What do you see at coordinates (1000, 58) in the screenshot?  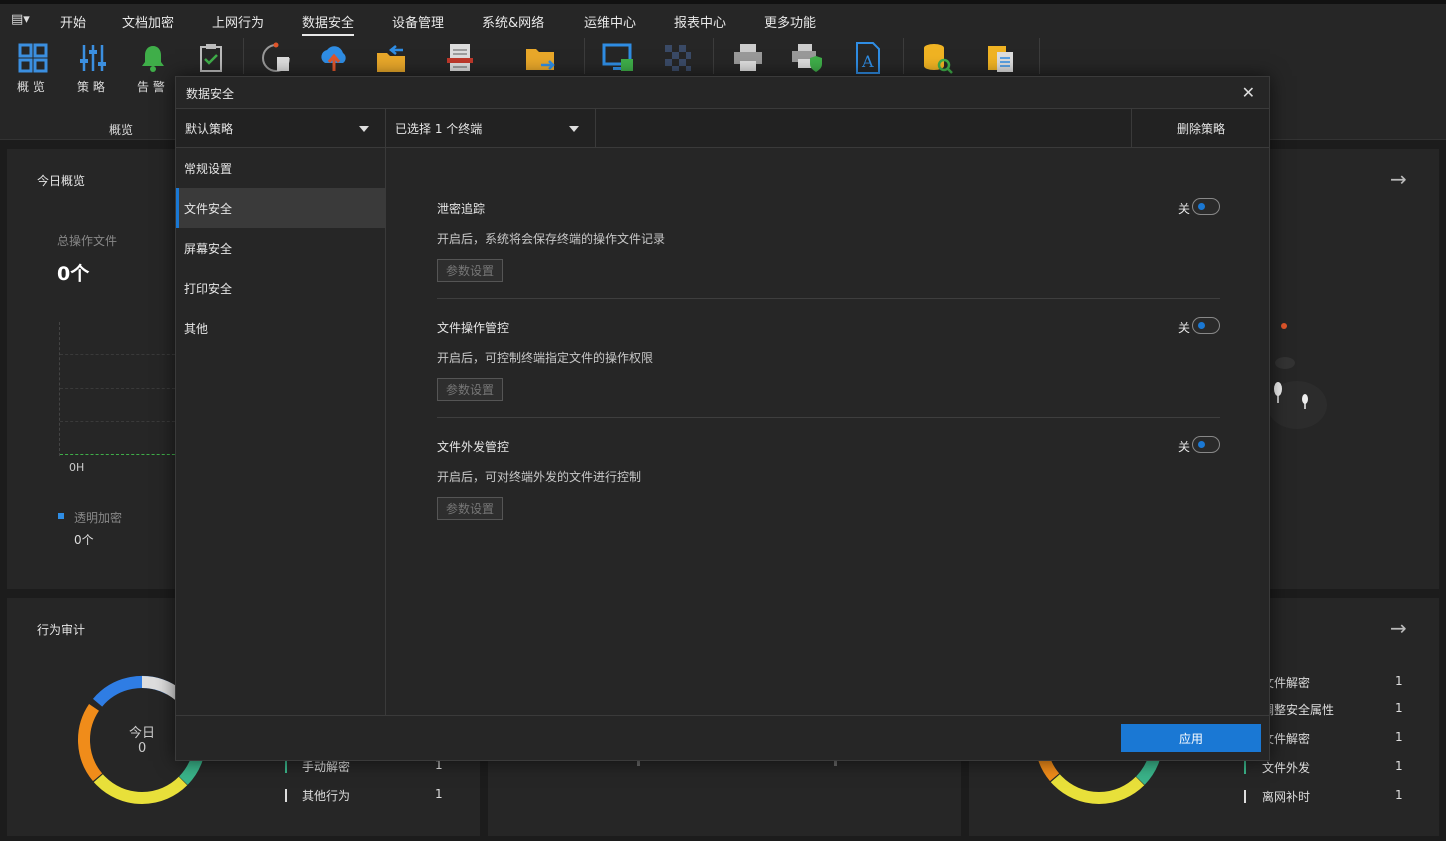 I see `clipboard-document-tool` at bounding box center [1000, 58].